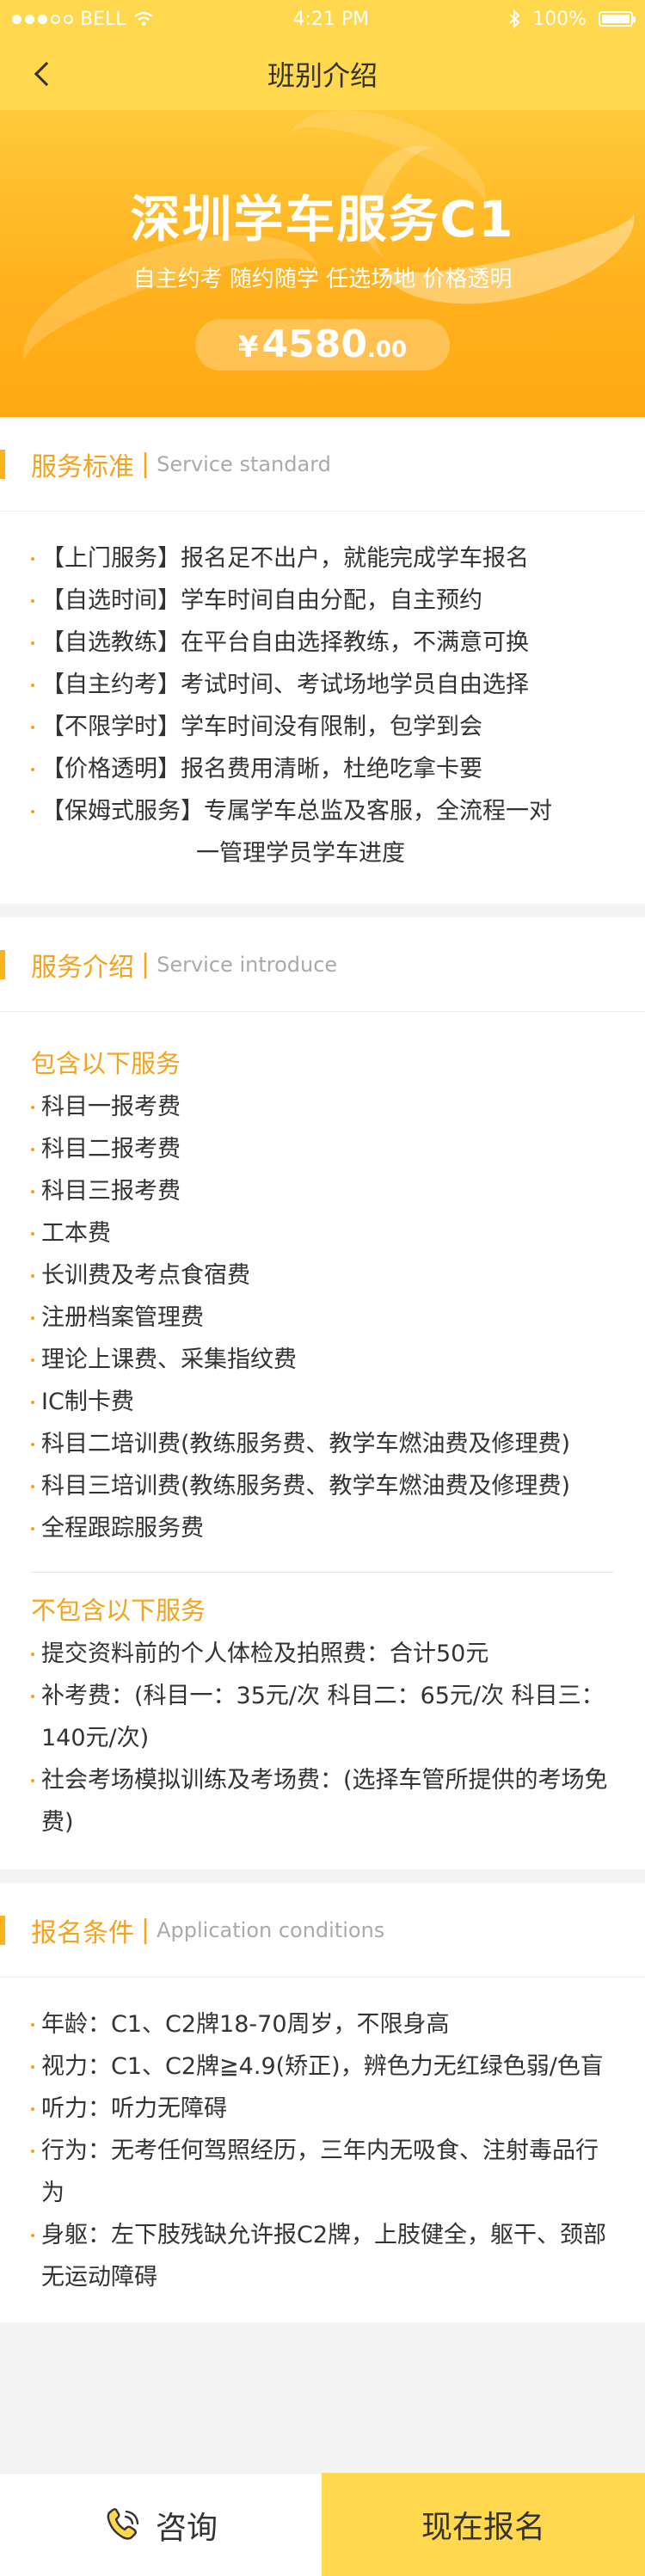 Image resolution: width=645 pixels, height=2576 pixels. Describe the element at coordinates (82, 1932) in the screenshot. I see `section-title: 报名条件` at that location.